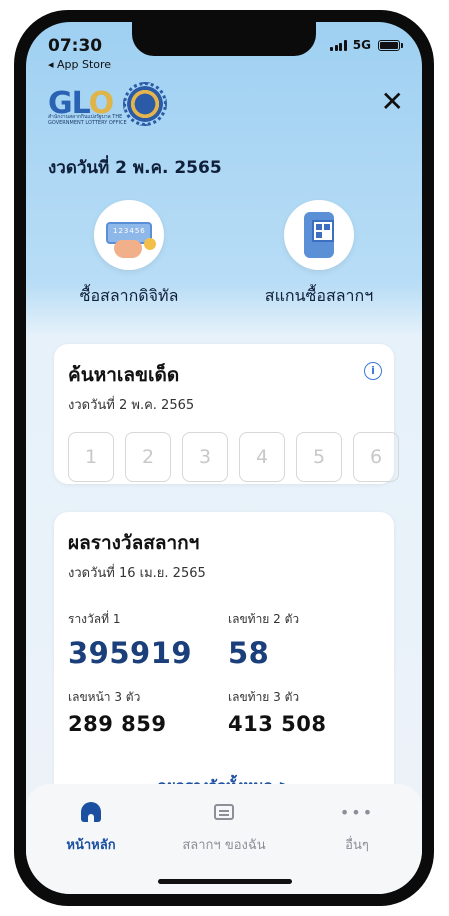 The height and width of the screenshot is (916, 449). What do you see at coordinates (249, 653) in the screenshot?
I see `last-two-digits-number: 58` at bounding box center [249, 653].